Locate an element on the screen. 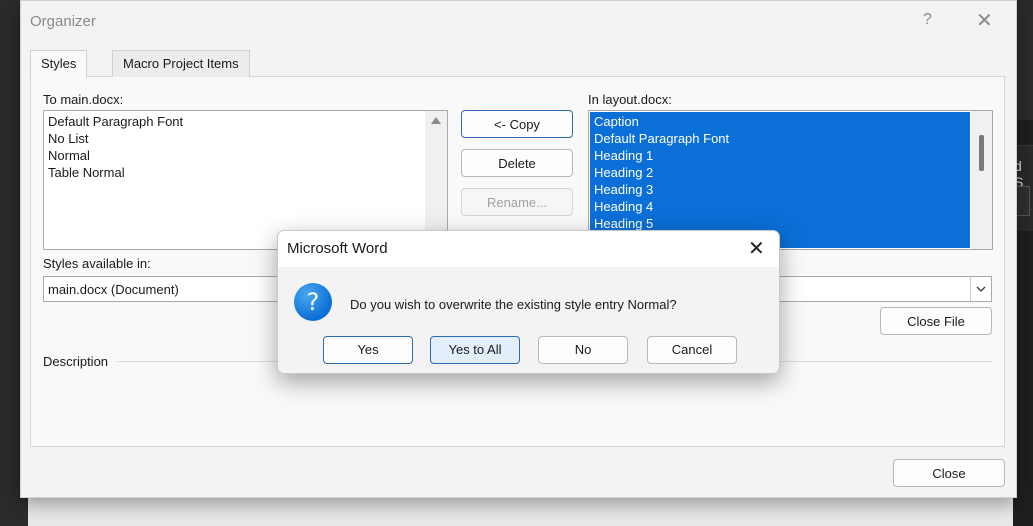 This screenshot has width=1033, height=526. yes-button: Yes is located at coordinates (368, 350).